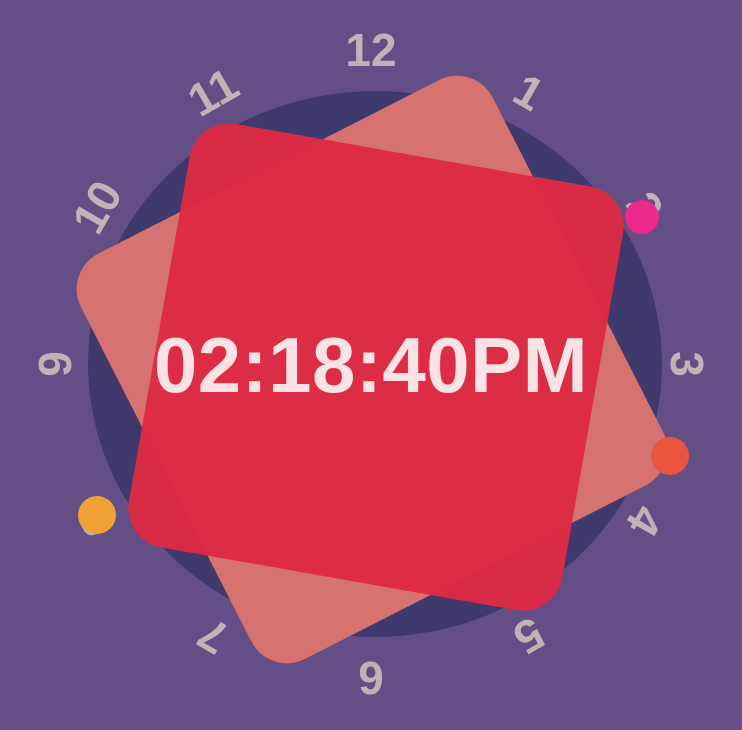  What do you see at coordinates (371, 50) in the screenshot?
I see `hour-numeral-12: 12` at bounding box center [371, 50].